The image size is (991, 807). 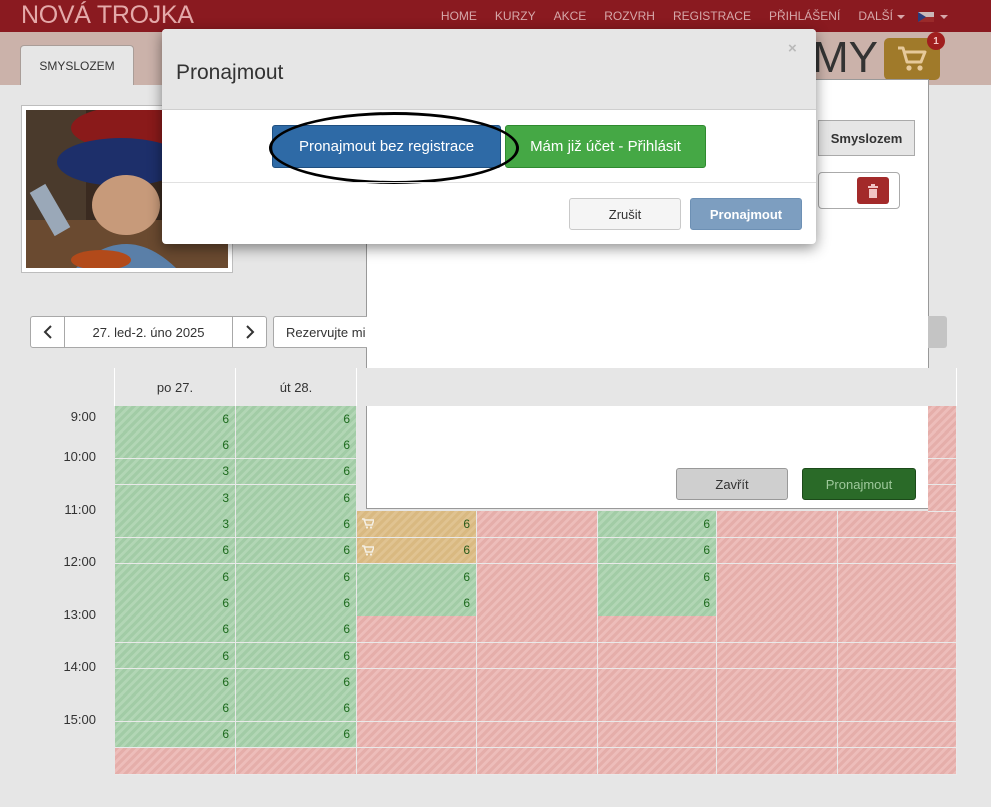 I want to click on time-label: 13:00, so click(x=79, y=614).